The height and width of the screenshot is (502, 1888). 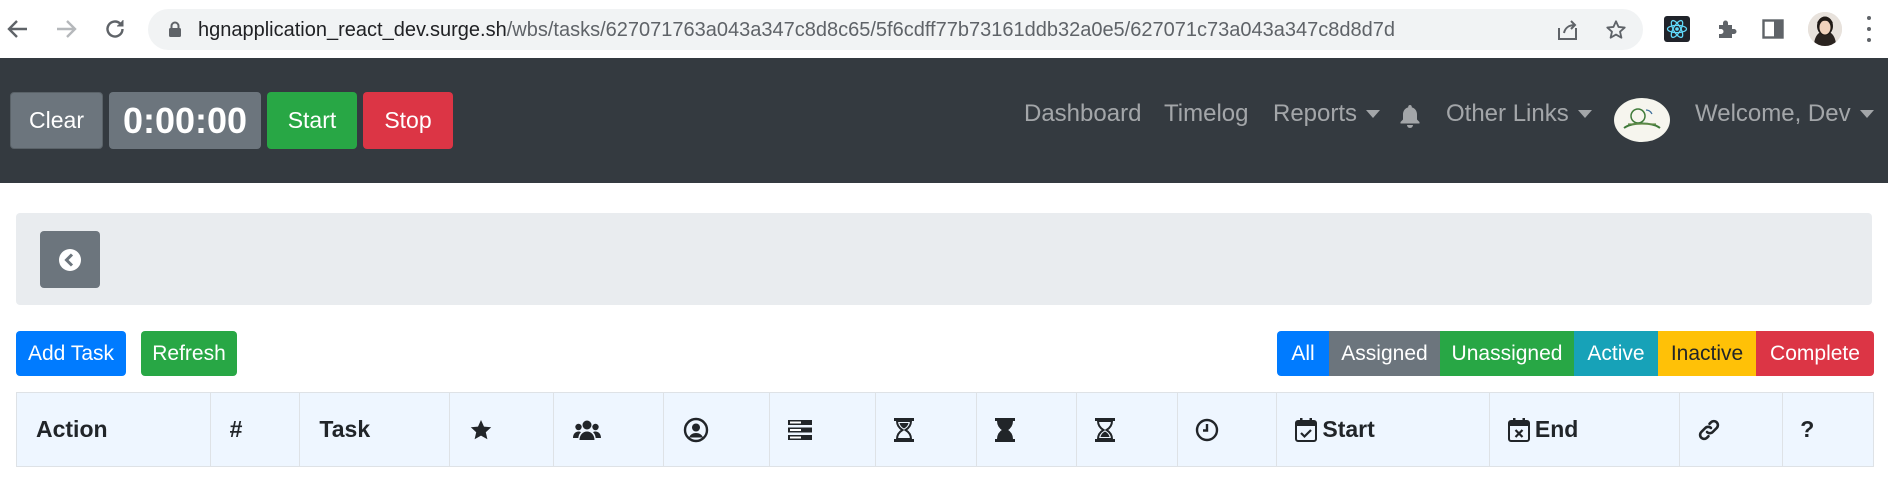 What do you see at coordinates (1206, 429) in the screenshot?
I see `clock-icon` at bounding box center [1206, 429].